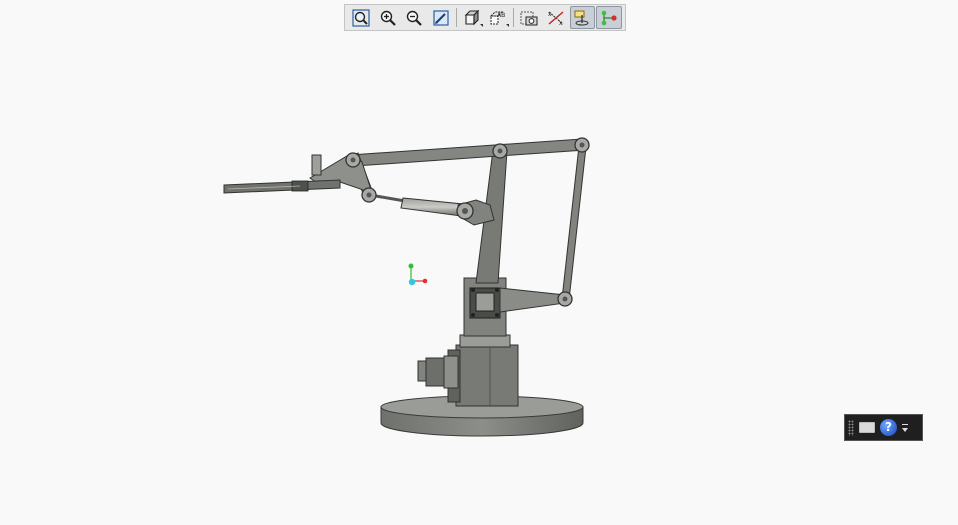 This screenshot has width=958, height=525. I want to click on zoom-in-button, so click(388, 17).